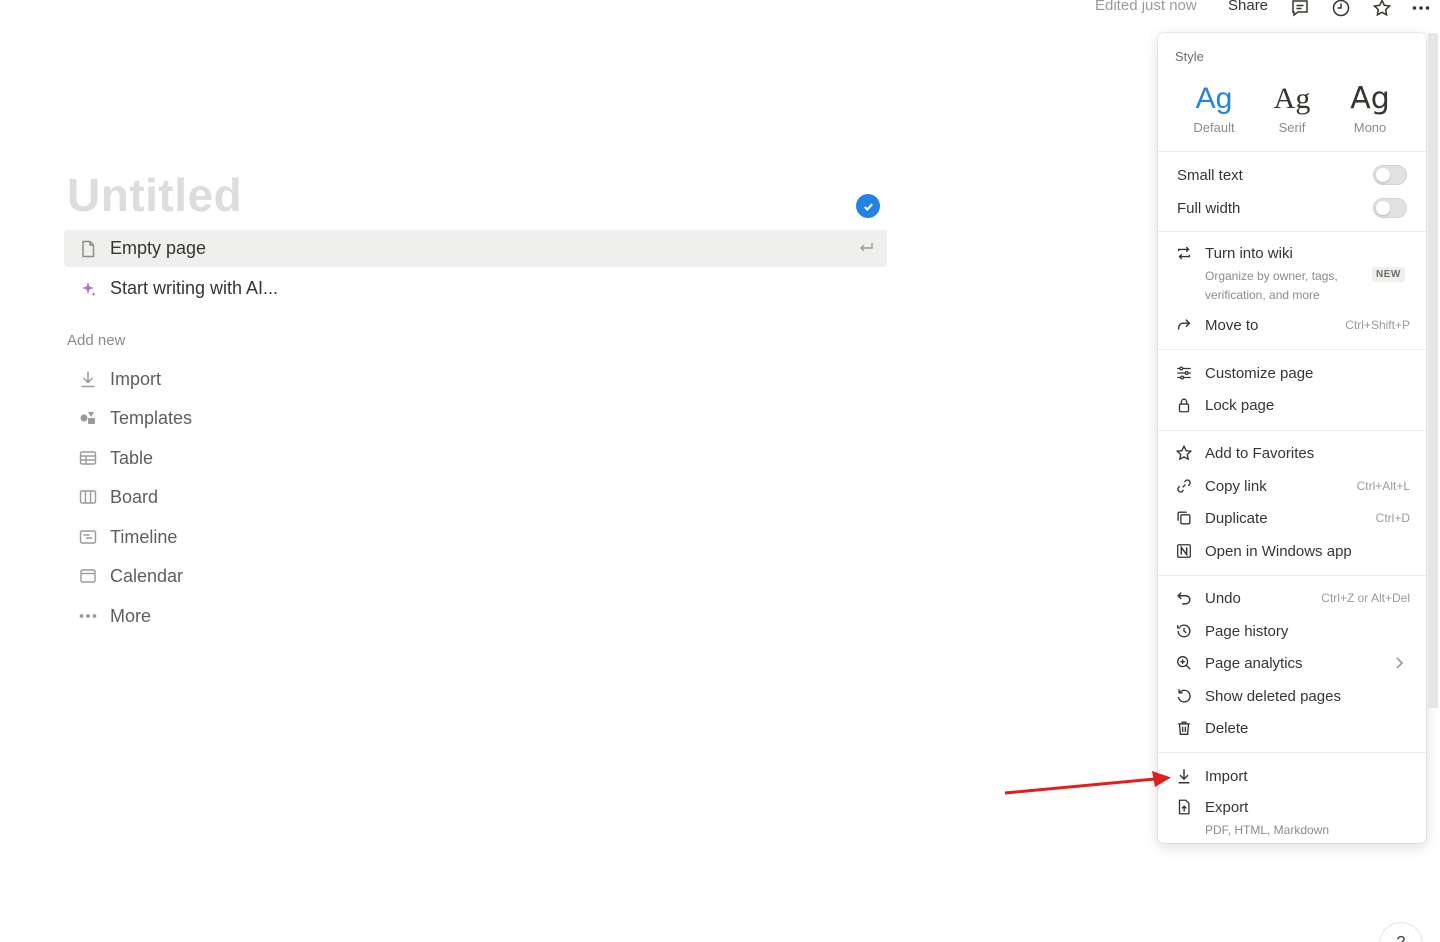 The image size is (1440, 942). Describe the element at coordinates (1184, 325) in the screenshot. I see `move-arrow-icon` at that location.